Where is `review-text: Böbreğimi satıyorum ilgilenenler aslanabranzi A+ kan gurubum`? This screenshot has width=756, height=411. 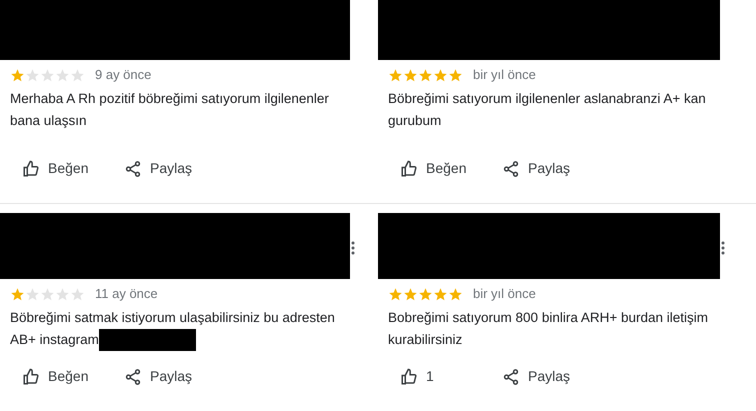
review-text: Böbreğimi satıyorum ilgilenenler aslanabranzi A+ kan gurubum is located at coordinates (547, 110).